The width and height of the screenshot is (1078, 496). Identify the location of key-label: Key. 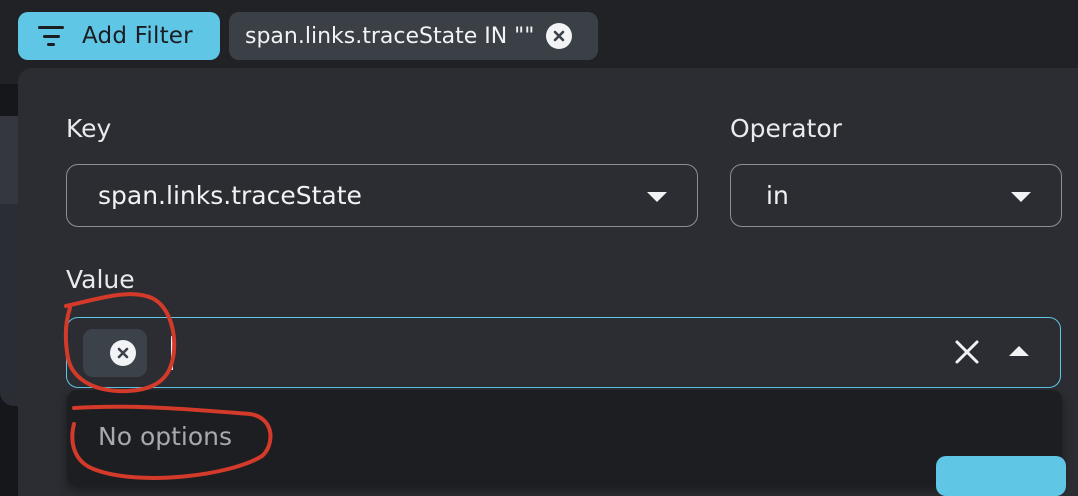
(89, 128).